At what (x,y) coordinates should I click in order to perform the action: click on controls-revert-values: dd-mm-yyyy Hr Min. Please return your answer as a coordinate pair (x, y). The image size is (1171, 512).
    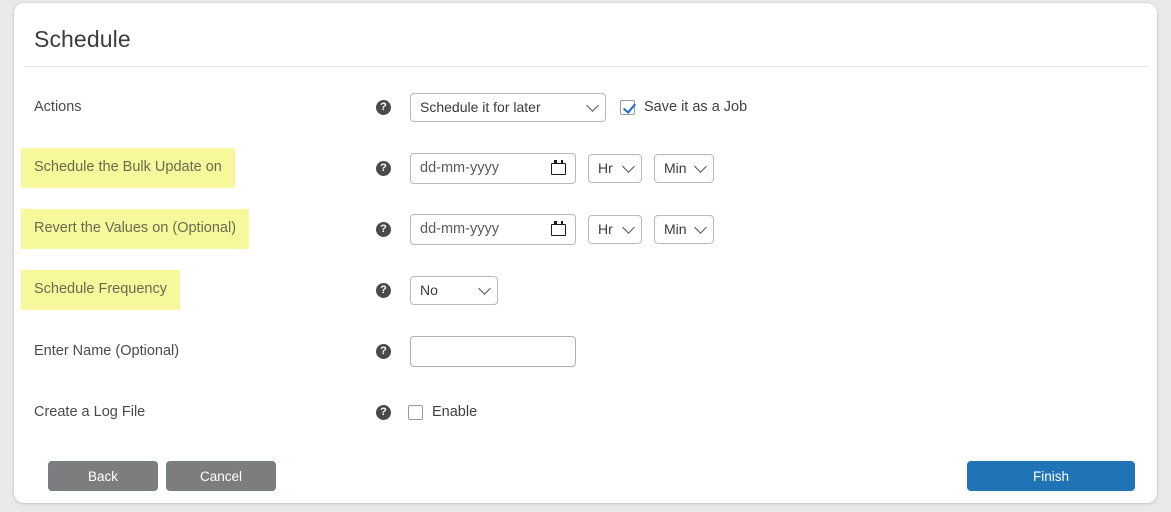
    Looking at the image, I should click on (562, 229).